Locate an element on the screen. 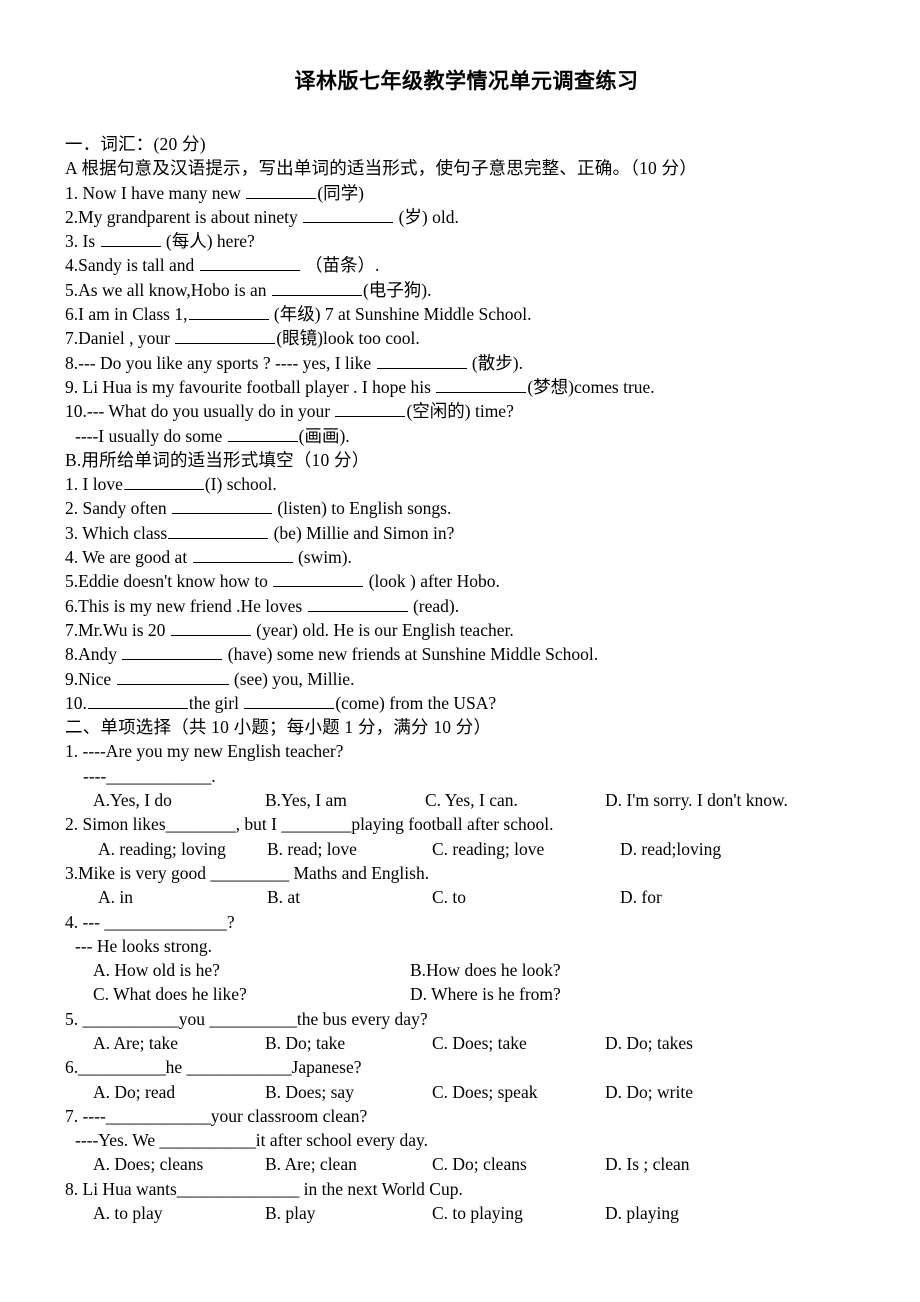 This screenshot has width=920, height=1302. item-number: 7. is located at coordinates (72, 629).